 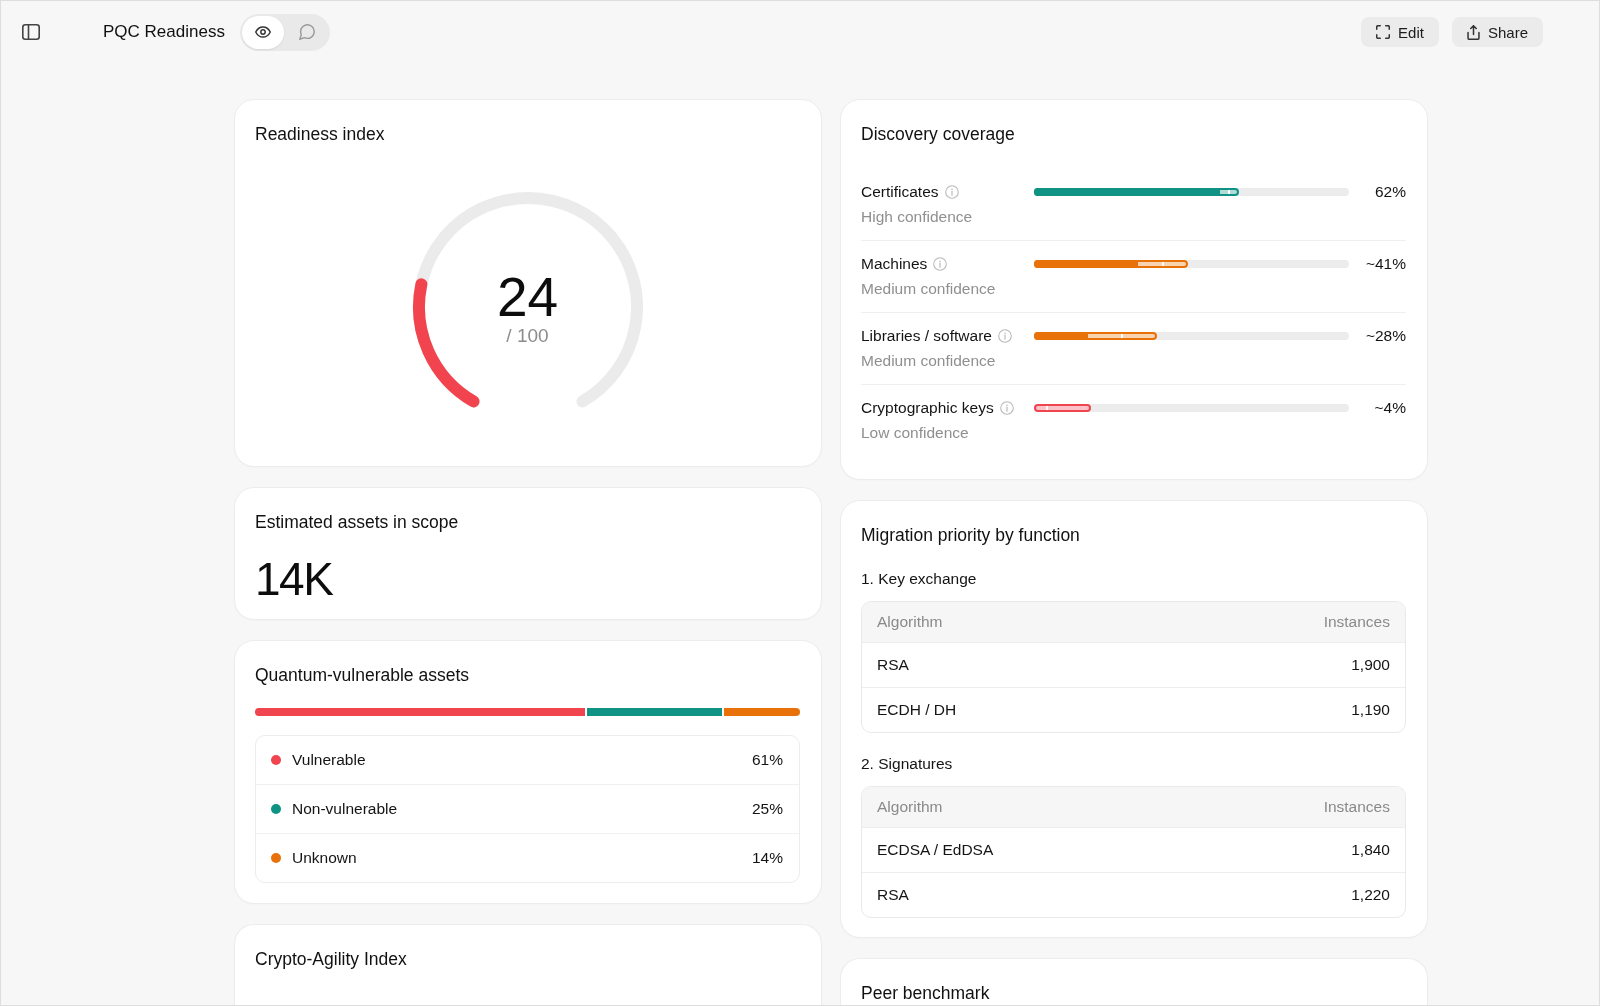 I want to click on confidence-label: High confidence, so click(x=917, y=217).